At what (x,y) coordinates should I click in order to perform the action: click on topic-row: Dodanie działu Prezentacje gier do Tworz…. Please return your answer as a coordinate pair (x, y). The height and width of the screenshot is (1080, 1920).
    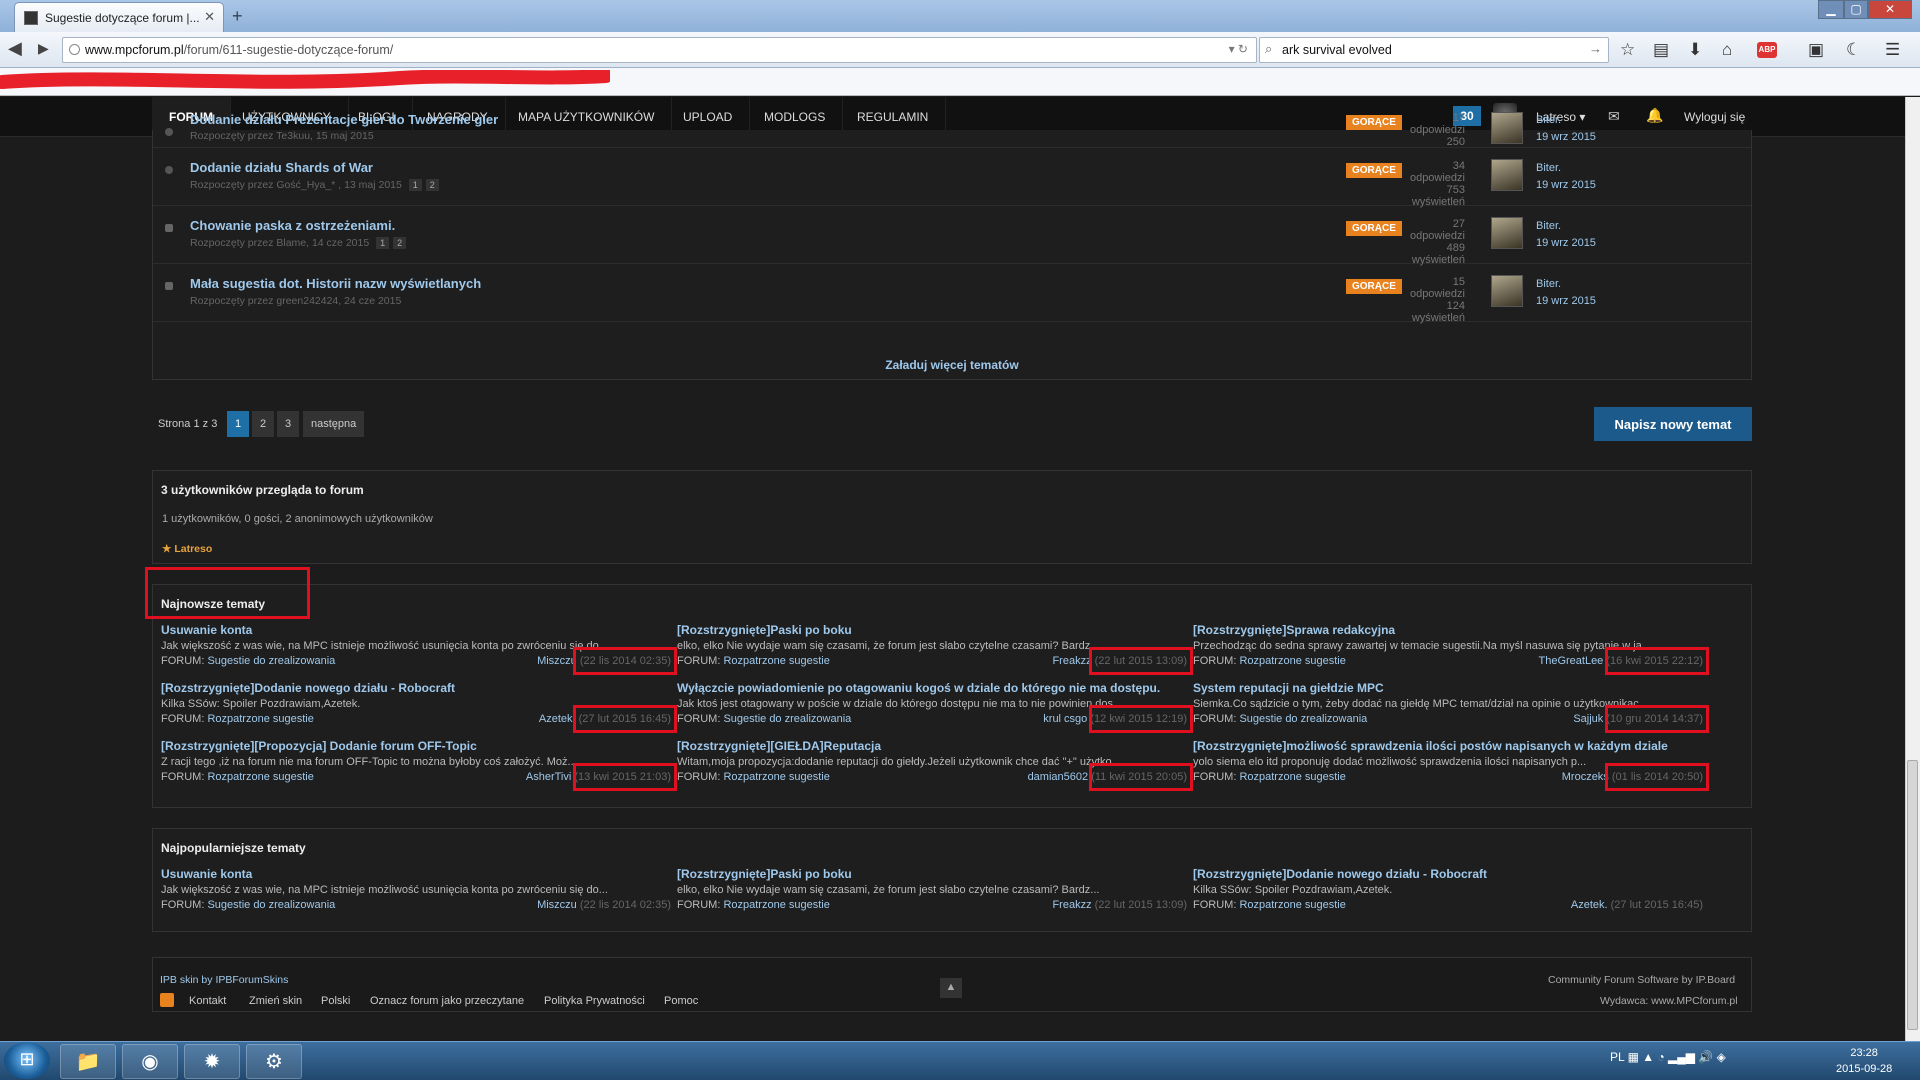
    Looking at the image, I should click on (952, 130).